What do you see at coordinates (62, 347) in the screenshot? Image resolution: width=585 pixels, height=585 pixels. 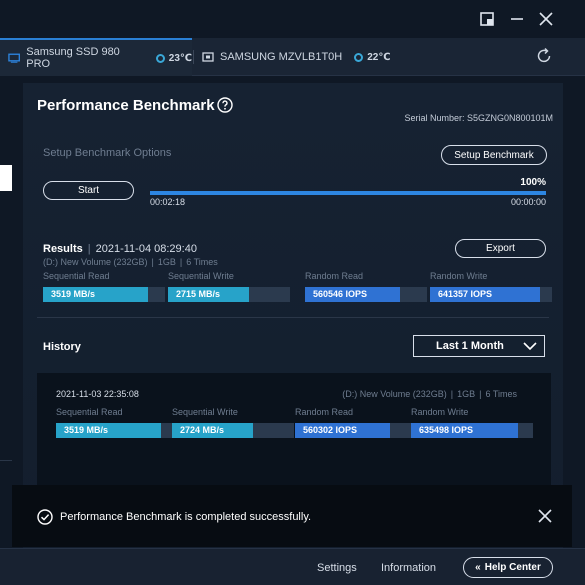 I see `history-label: History` at bounding box center [62, 347].